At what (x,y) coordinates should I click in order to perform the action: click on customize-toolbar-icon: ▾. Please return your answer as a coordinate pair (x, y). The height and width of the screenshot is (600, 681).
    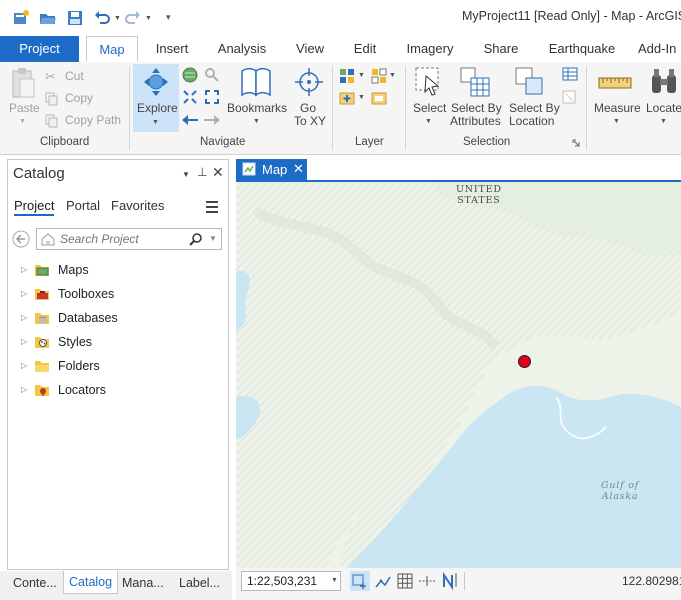
    Looking at the image, I should click on (168, 17).